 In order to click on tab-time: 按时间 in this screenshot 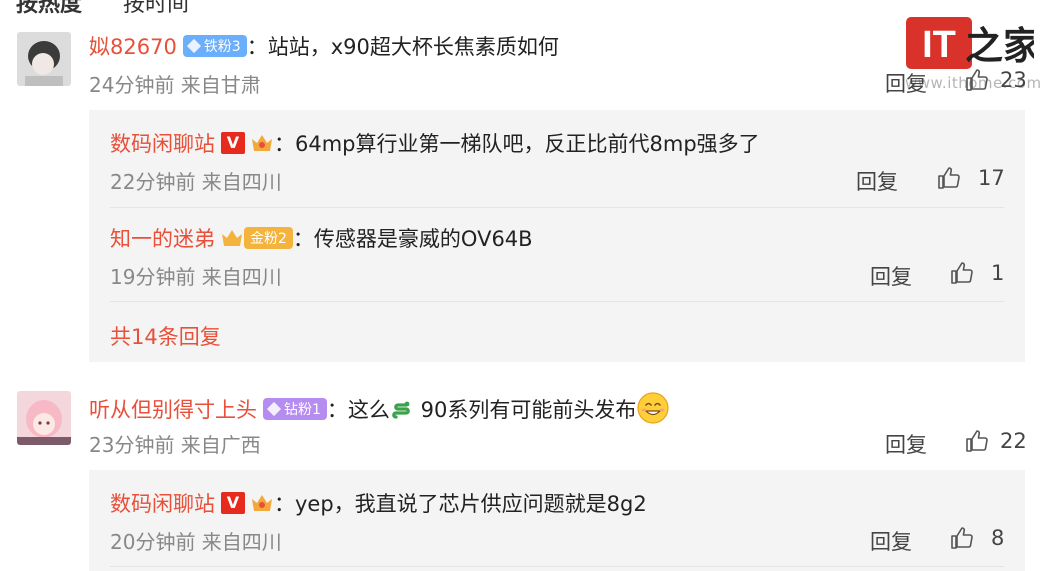, I will do `click(156, 8)`.